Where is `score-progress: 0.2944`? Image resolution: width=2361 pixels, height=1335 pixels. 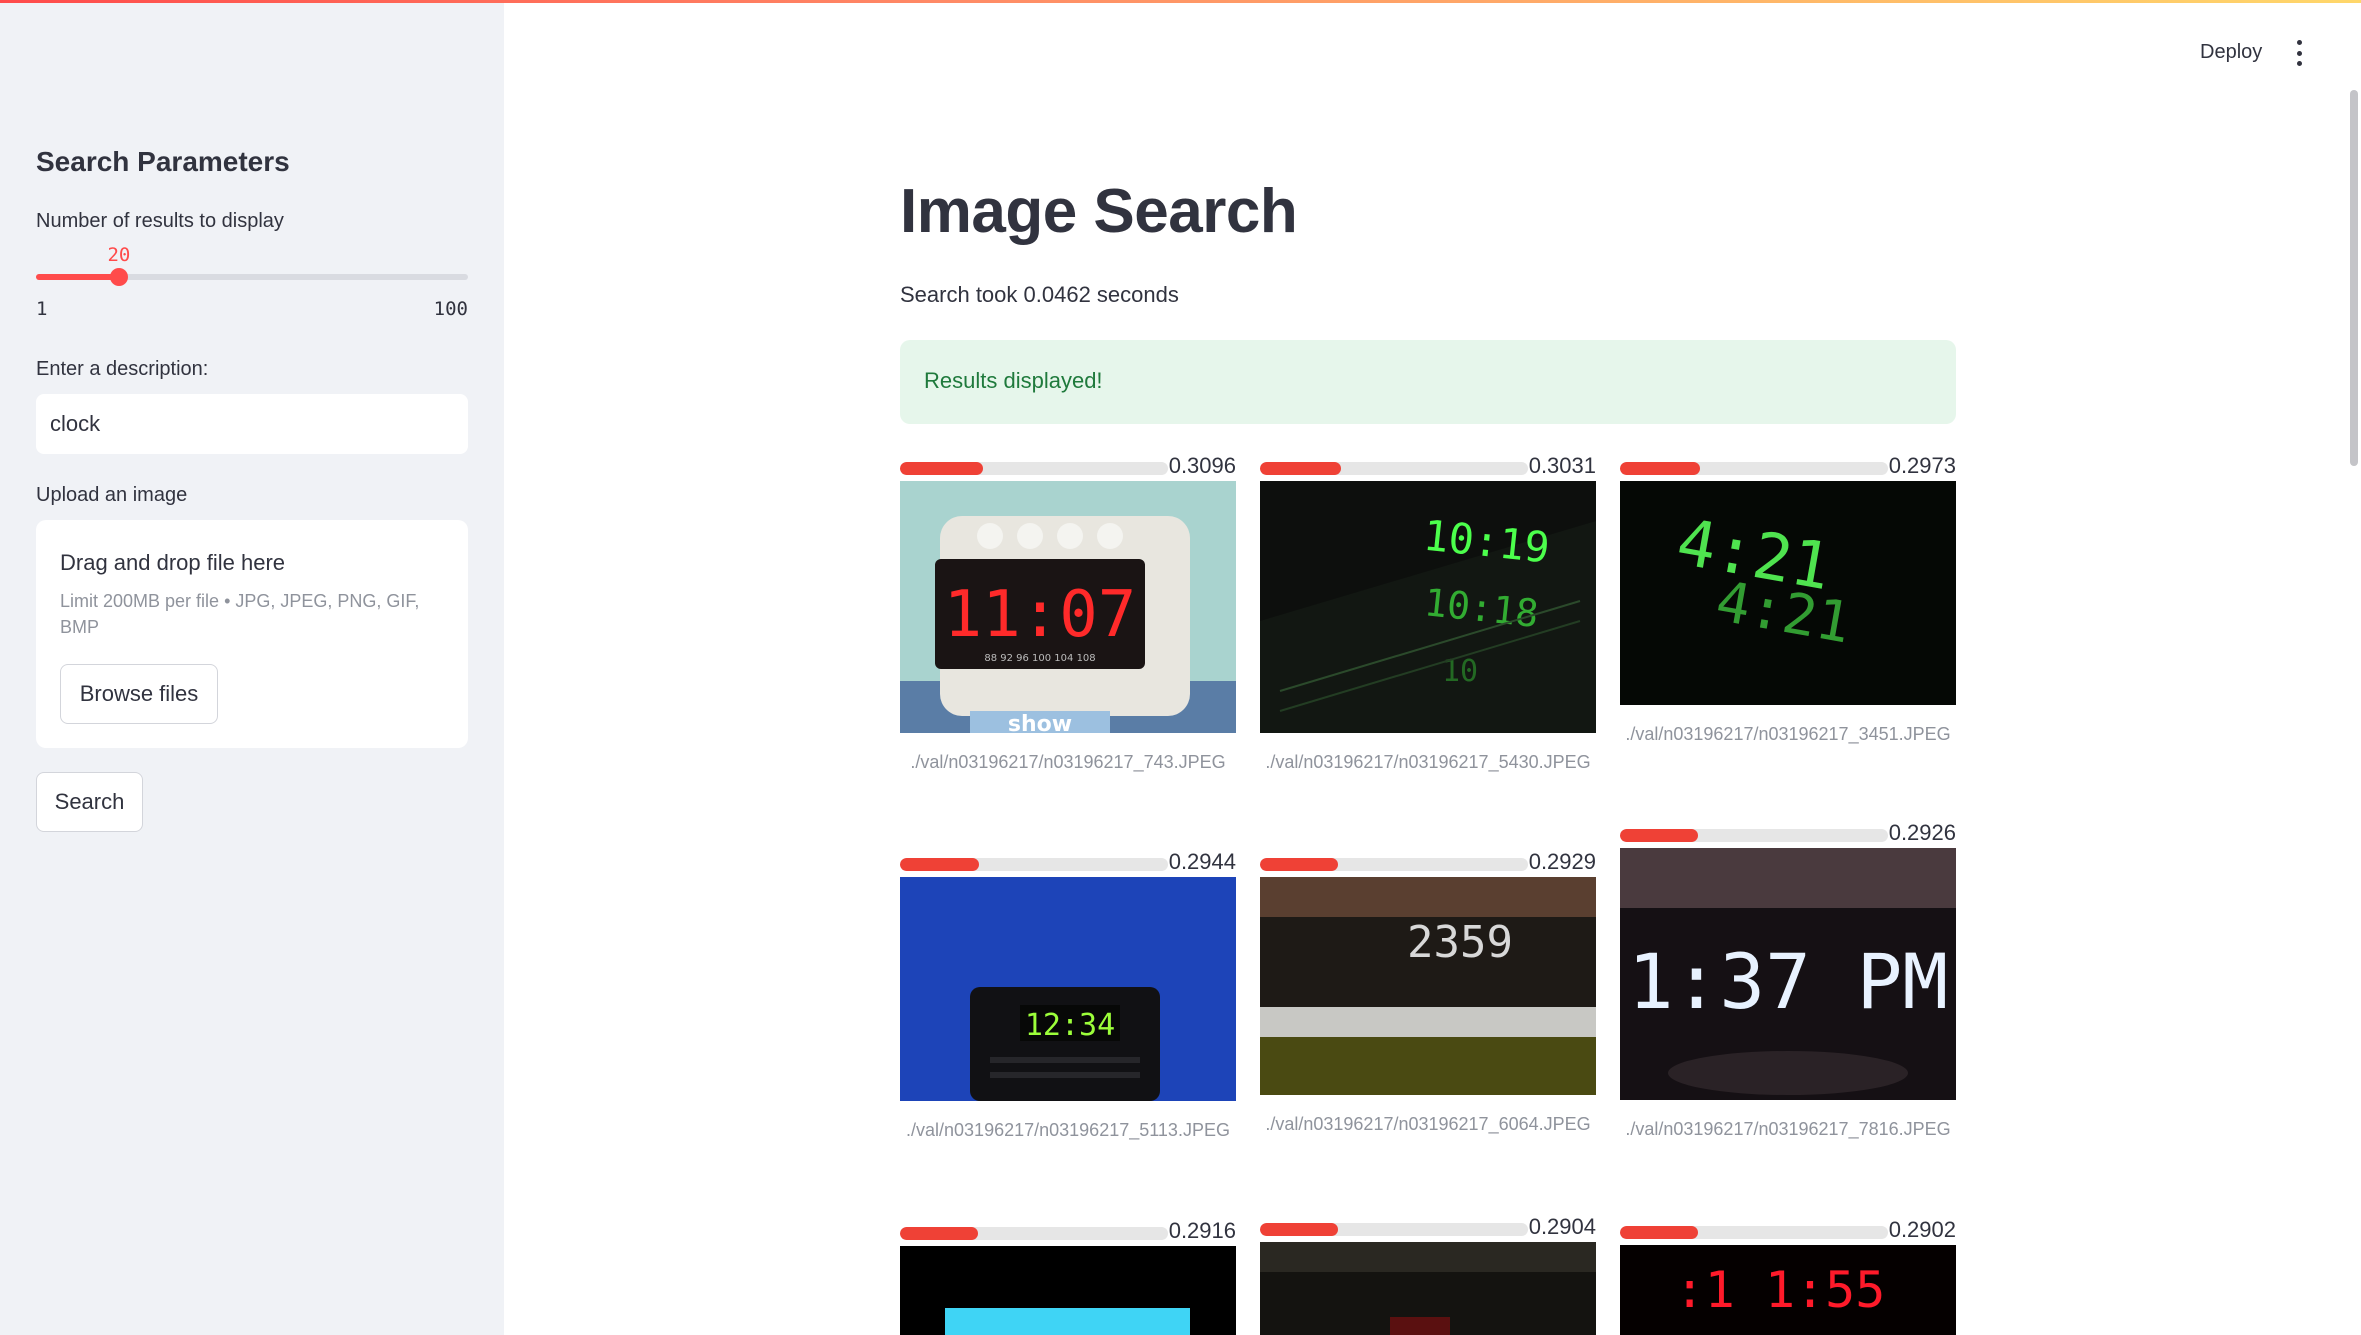 score-progress: 0.2944 is located at coordinates (1068, 863).